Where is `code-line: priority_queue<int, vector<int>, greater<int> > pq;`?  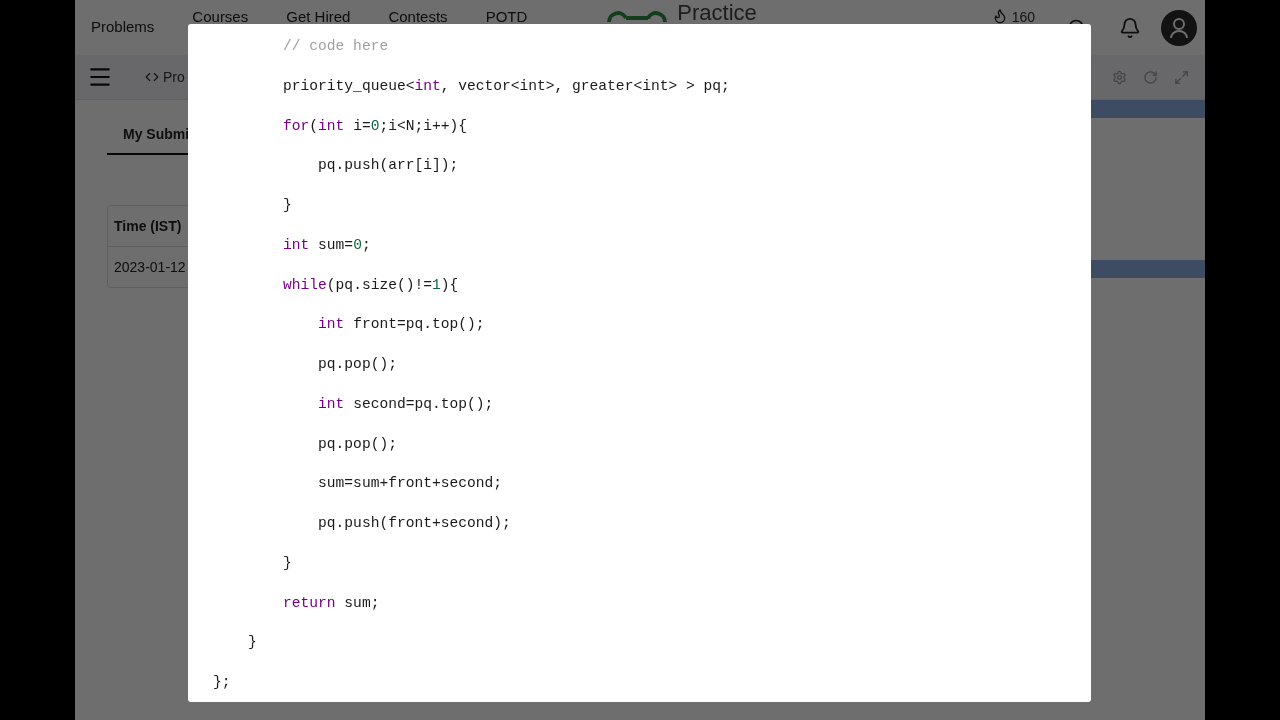 code-line: priority_queue<int, vector<int>, greater<int> > pq; is located at coordinates (506, 86).